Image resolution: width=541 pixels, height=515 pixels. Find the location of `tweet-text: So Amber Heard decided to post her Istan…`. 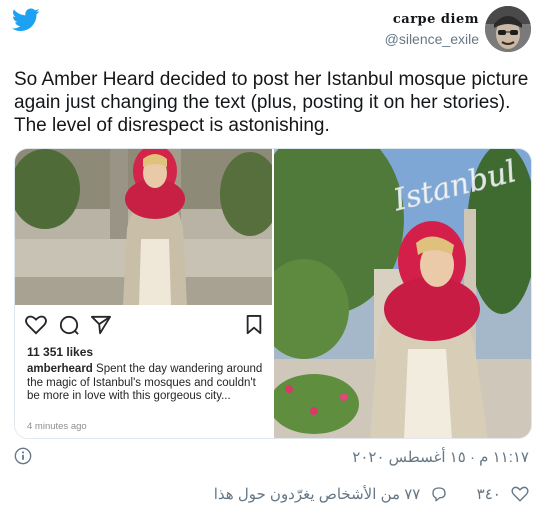

tweet-text: So Amber Heard decided to post her Istan… is located at coordinates (271, 102).